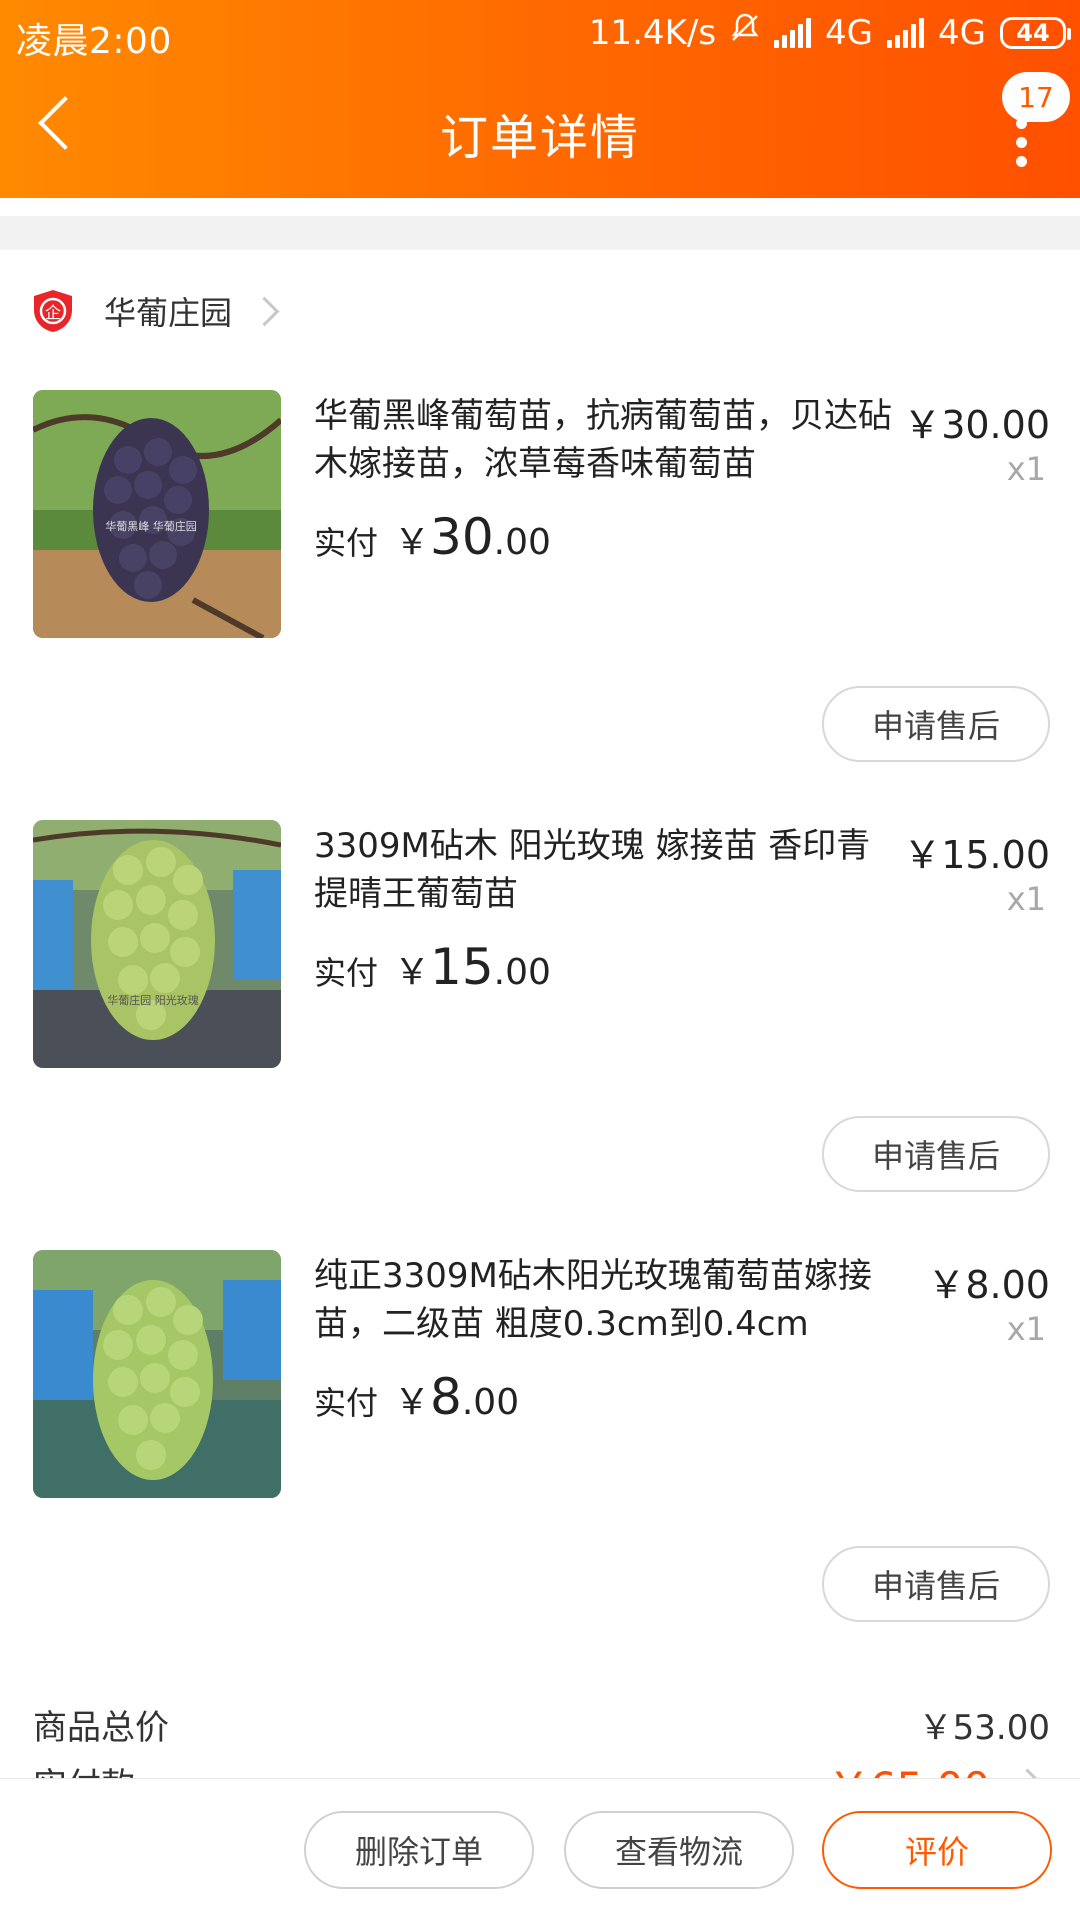  Describe the element at coordinates (540, 99) in the screenshot. I see `header: 凌晨2:00 11.4K/s 4G 4G 44 订单详情 17` at that location.